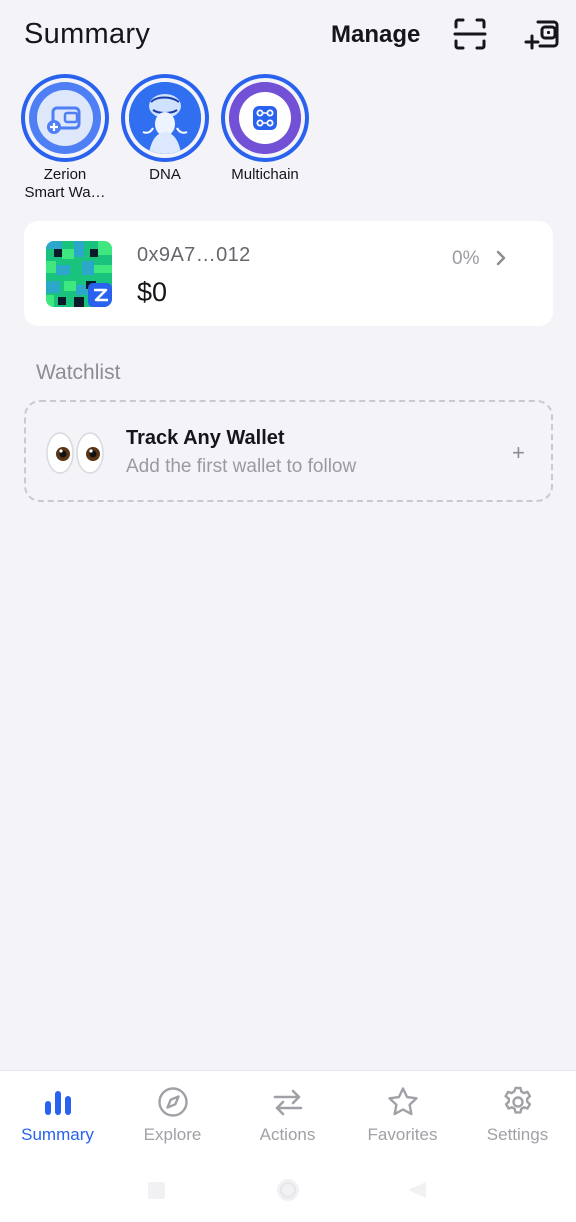 The image size is (576, 1222). I want to click on track-wallet-title: Track Any Wallet, so click(205, 438).